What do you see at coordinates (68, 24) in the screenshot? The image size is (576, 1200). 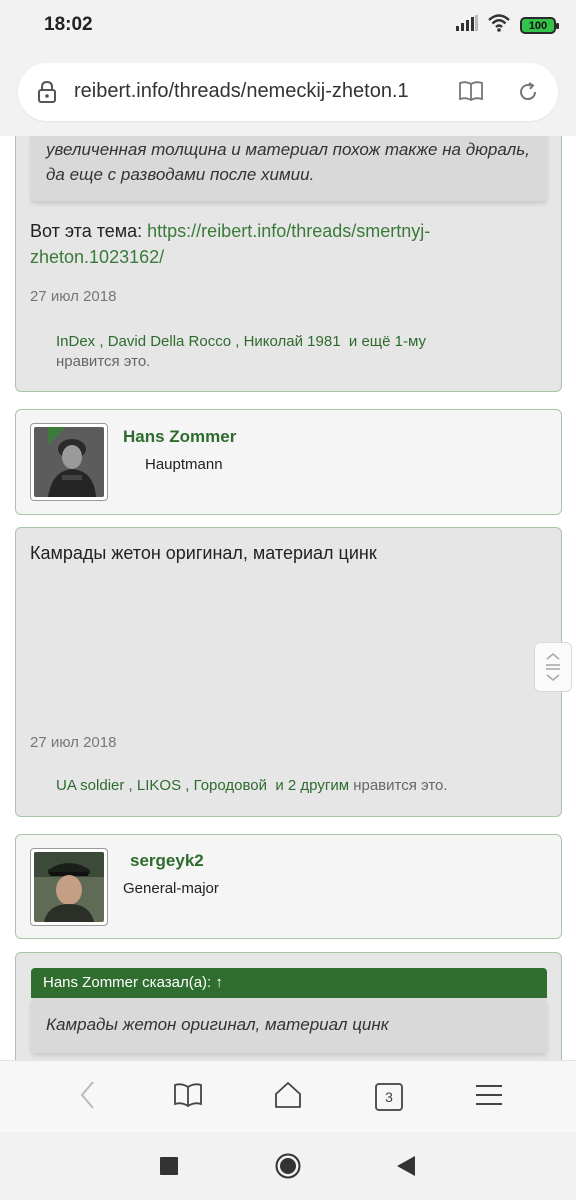 I see `status-time: 18:02` at bounding box center [68, 24].